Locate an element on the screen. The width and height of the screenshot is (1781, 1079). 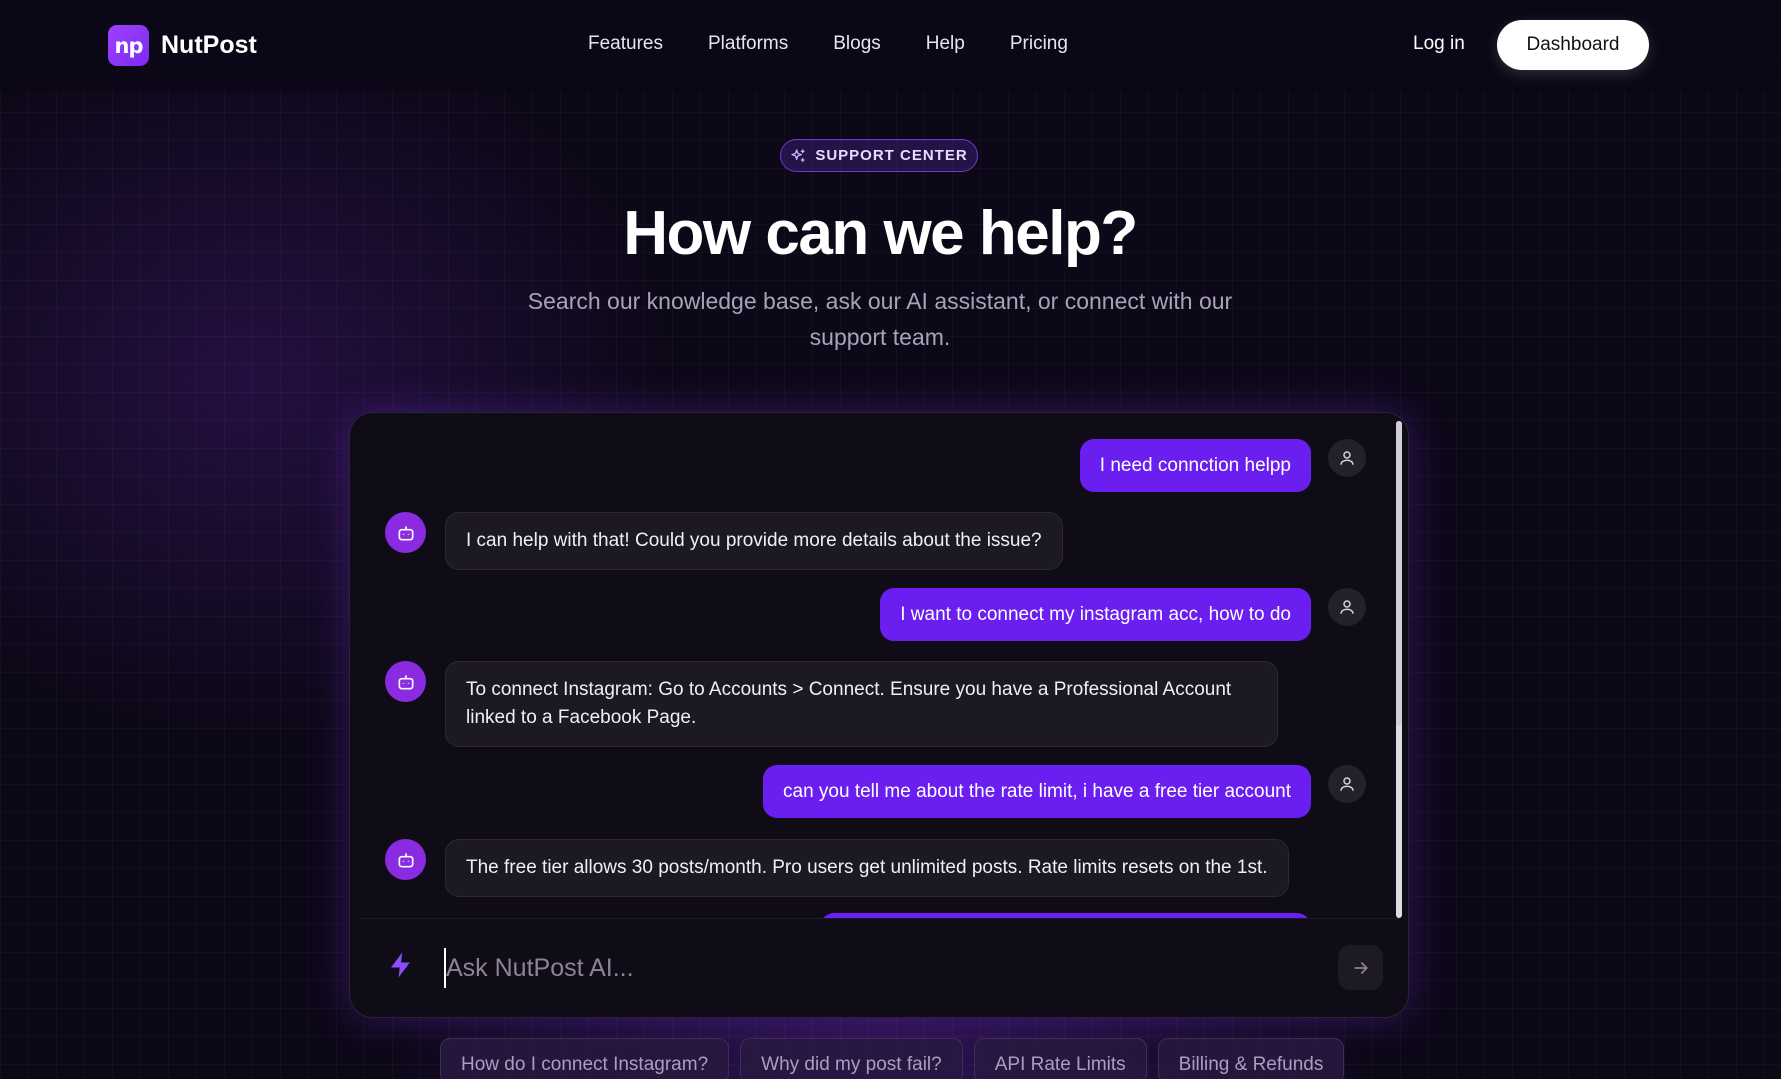
logo-mark-icon: np is located at coordinates (128, 45).